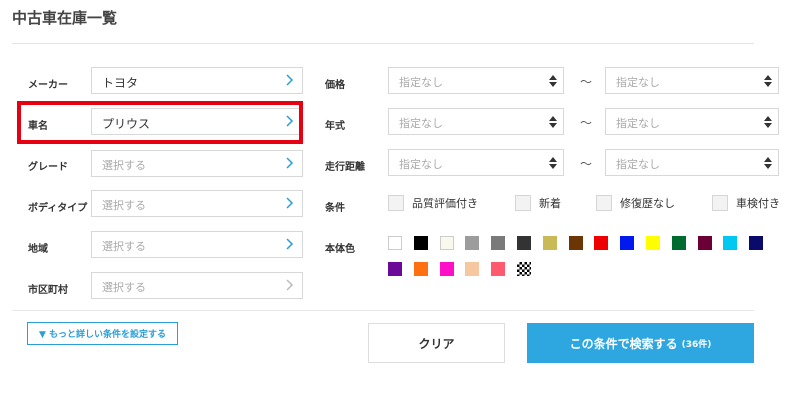 This screenshot has height=405, width=800. Describe the element at coordinates (335, 208) in the screenshot. I see `conditions-label: 条件` at that location.